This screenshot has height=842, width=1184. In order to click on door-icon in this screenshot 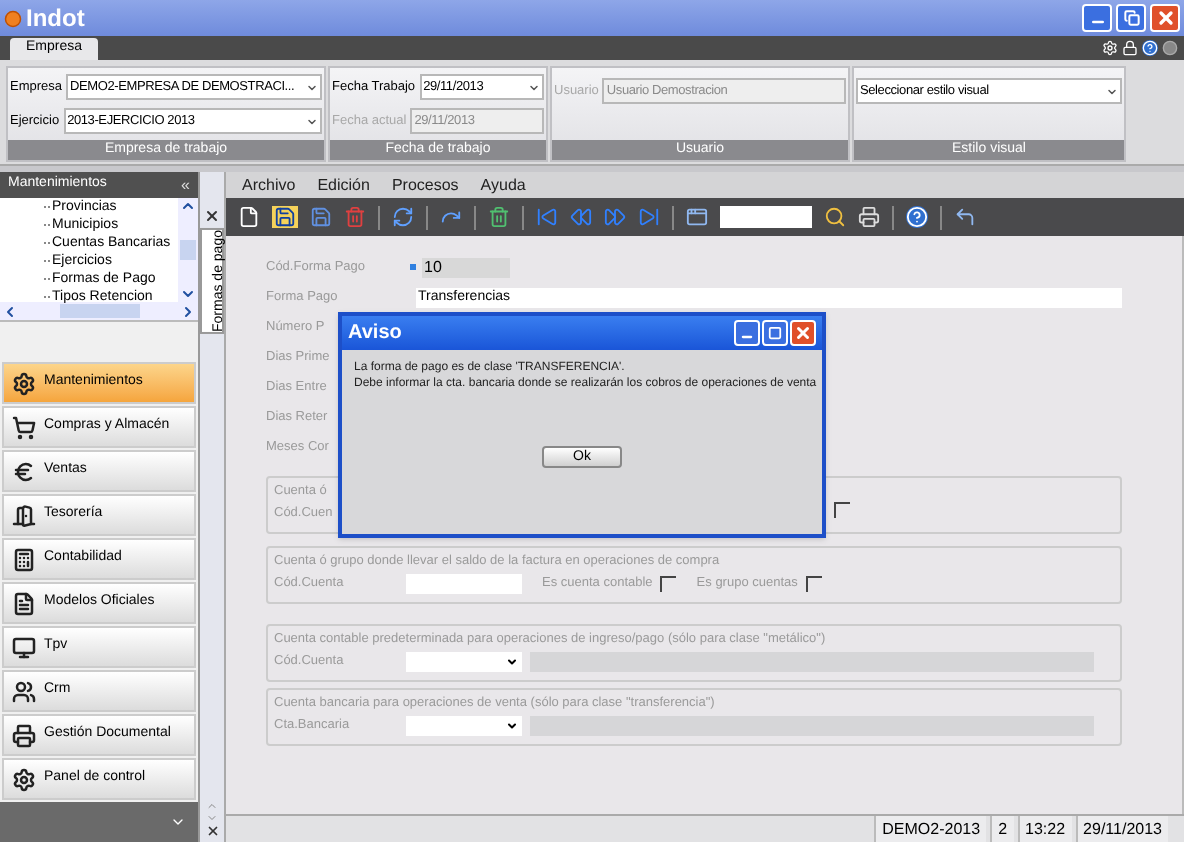, I will do `click(24, 515)`.